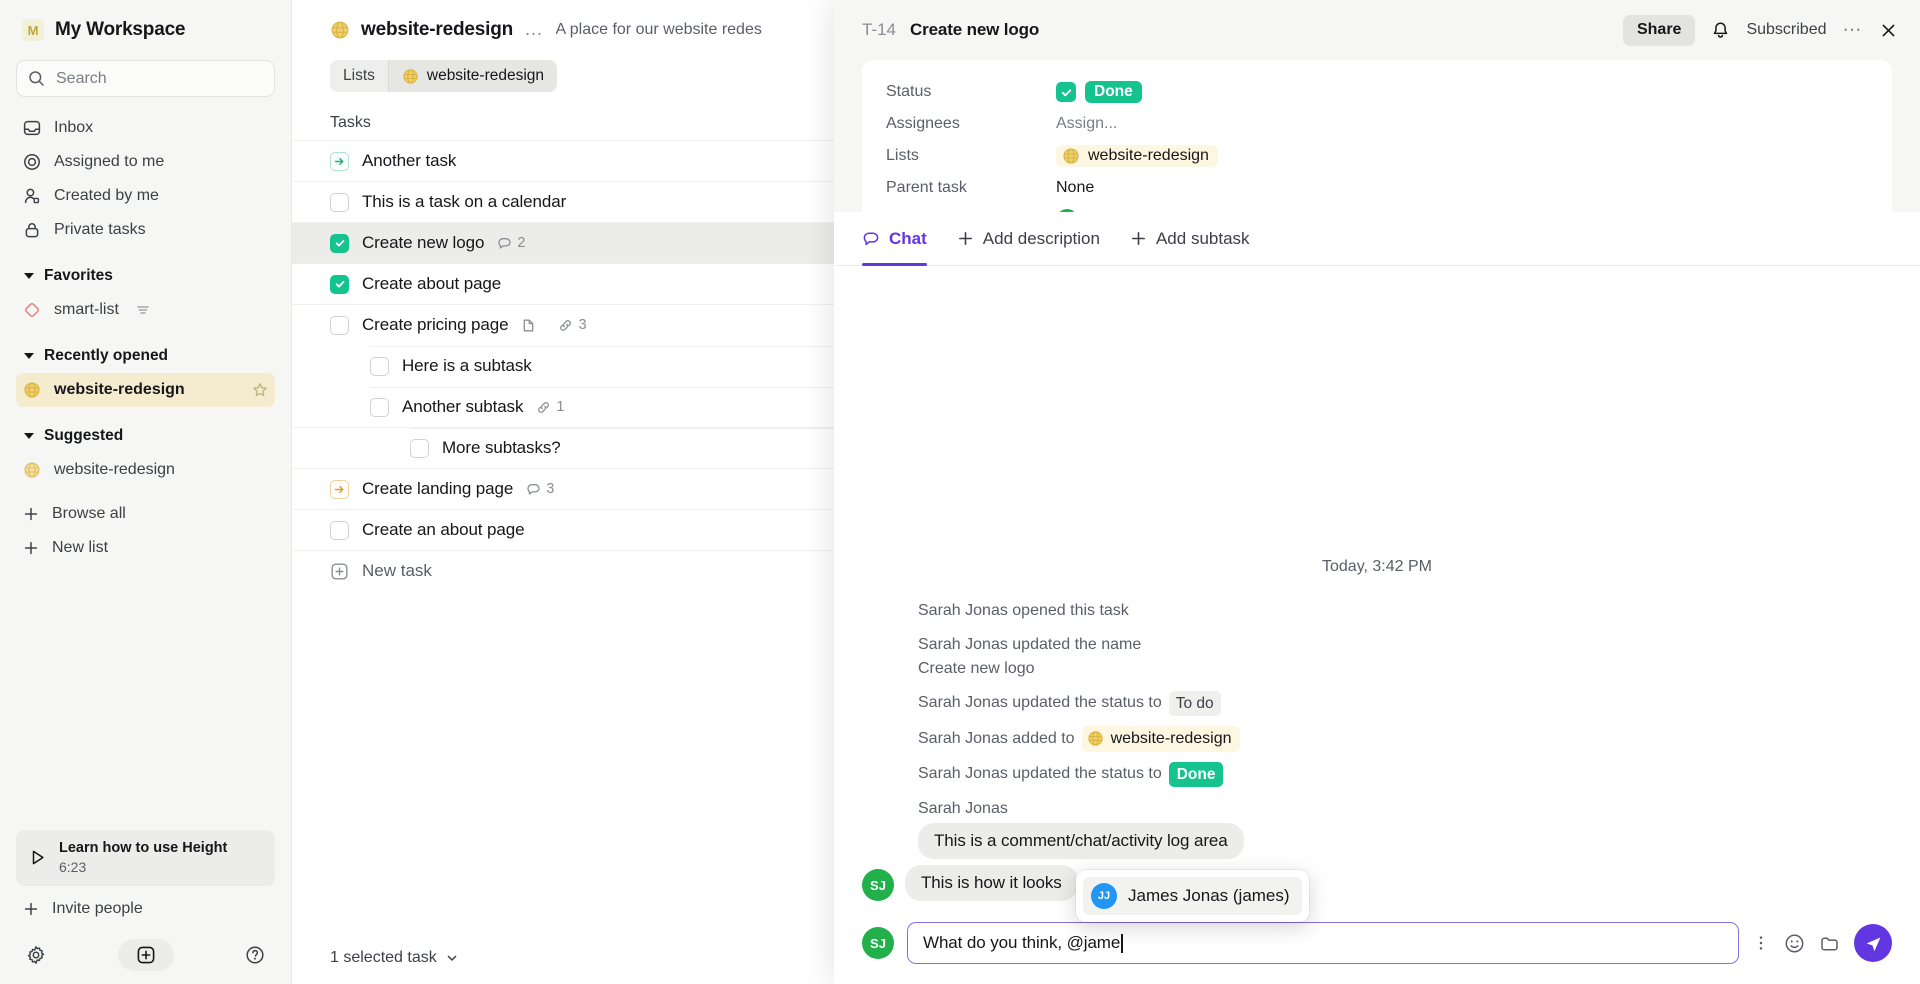  I want to click on chevron-down-icon, so click(452, 958).